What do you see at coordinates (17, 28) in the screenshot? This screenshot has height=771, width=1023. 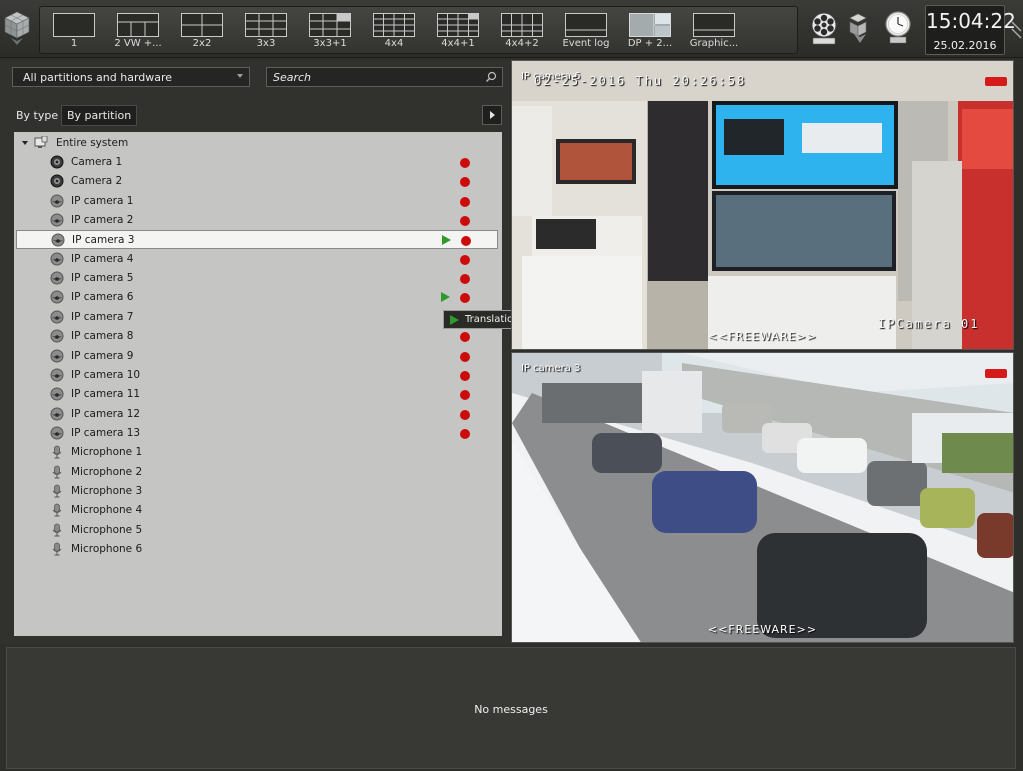 I see `app-logo-cube-icon` at bounding box center [17, 28].